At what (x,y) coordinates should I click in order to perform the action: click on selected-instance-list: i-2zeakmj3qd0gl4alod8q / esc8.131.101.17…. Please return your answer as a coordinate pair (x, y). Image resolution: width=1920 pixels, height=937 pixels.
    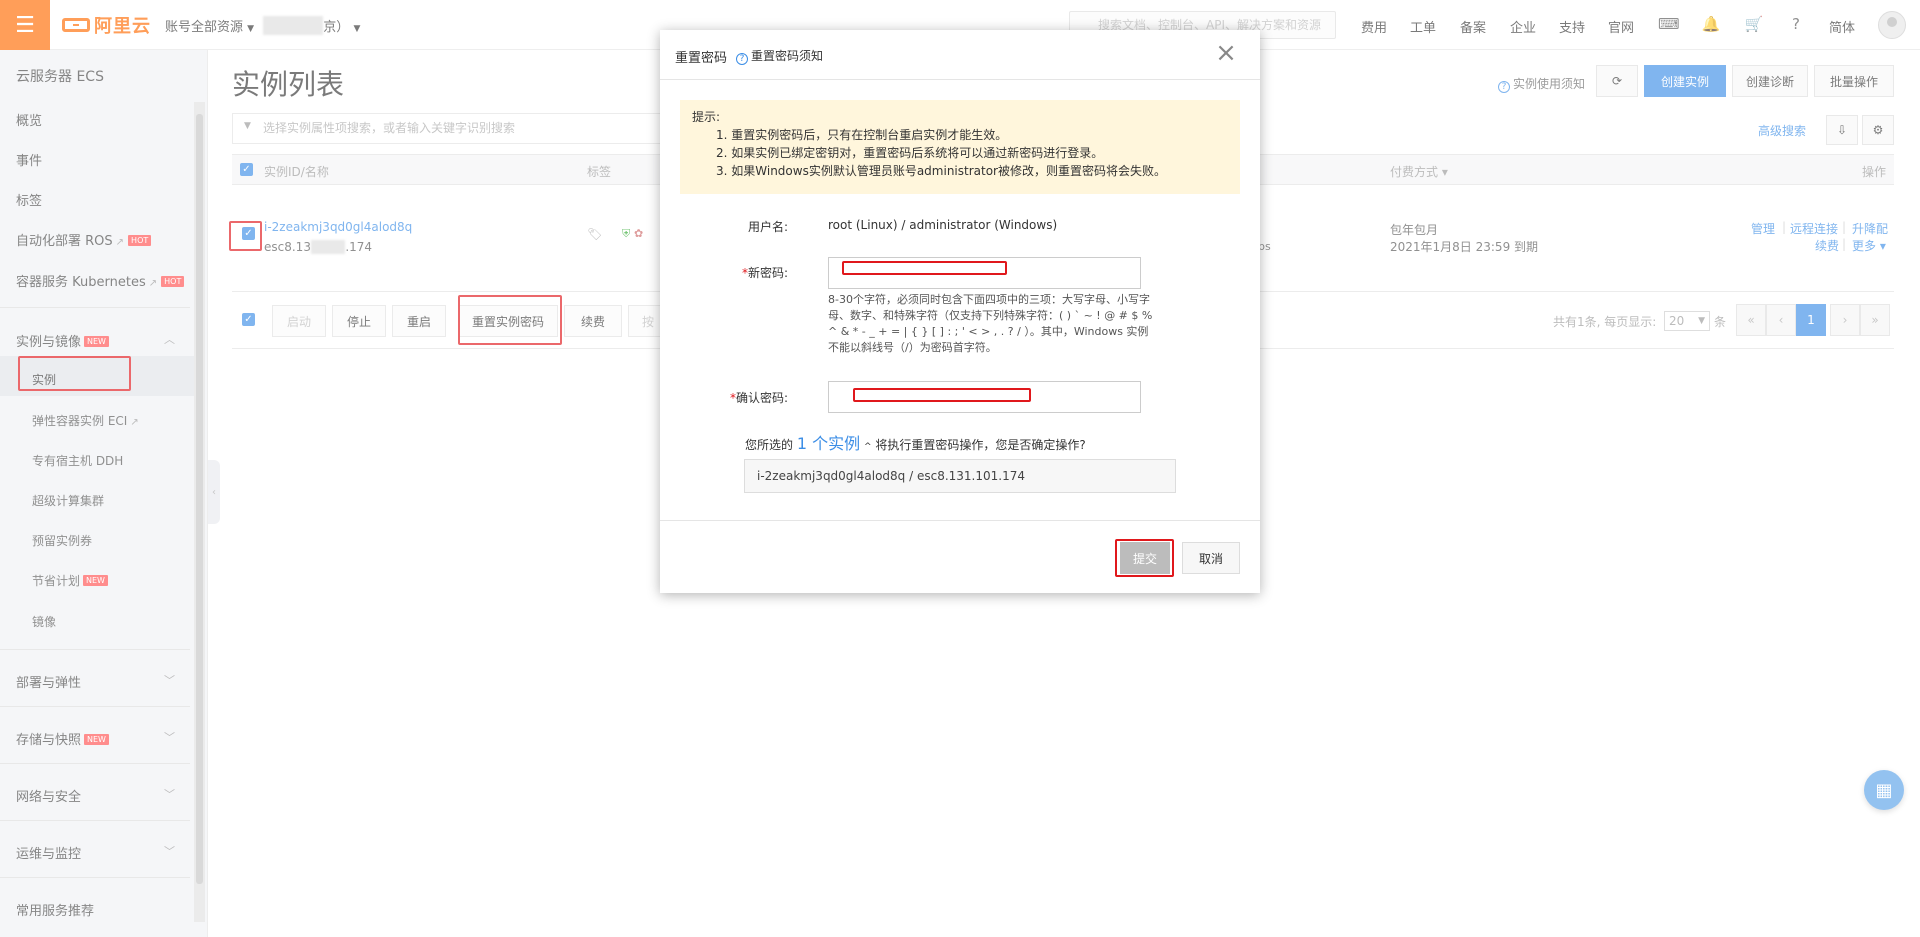
    Looking at the image, I should click on (960, 476).